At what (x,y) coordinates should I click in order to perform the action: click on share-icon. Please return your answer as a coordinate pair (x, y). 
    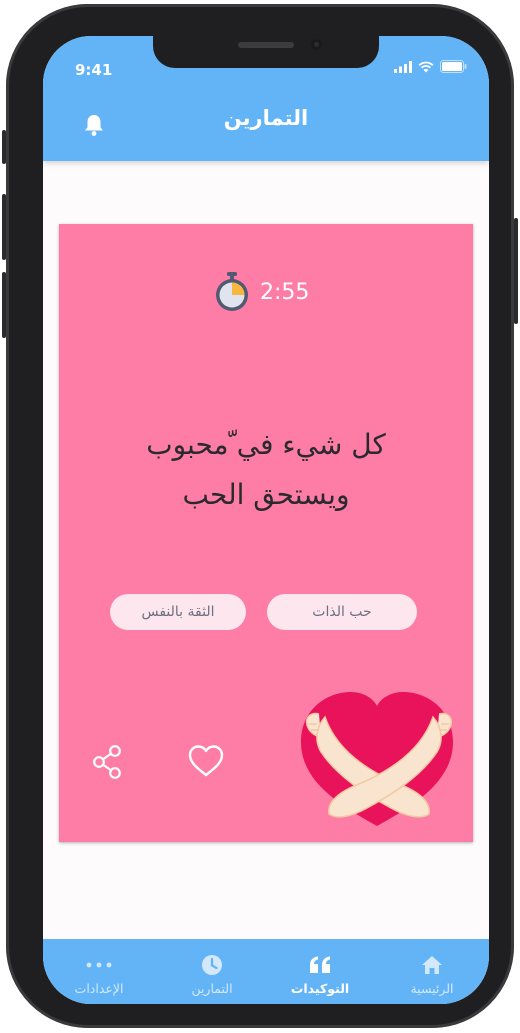
    Looking at the image, I should click on (107, 762).